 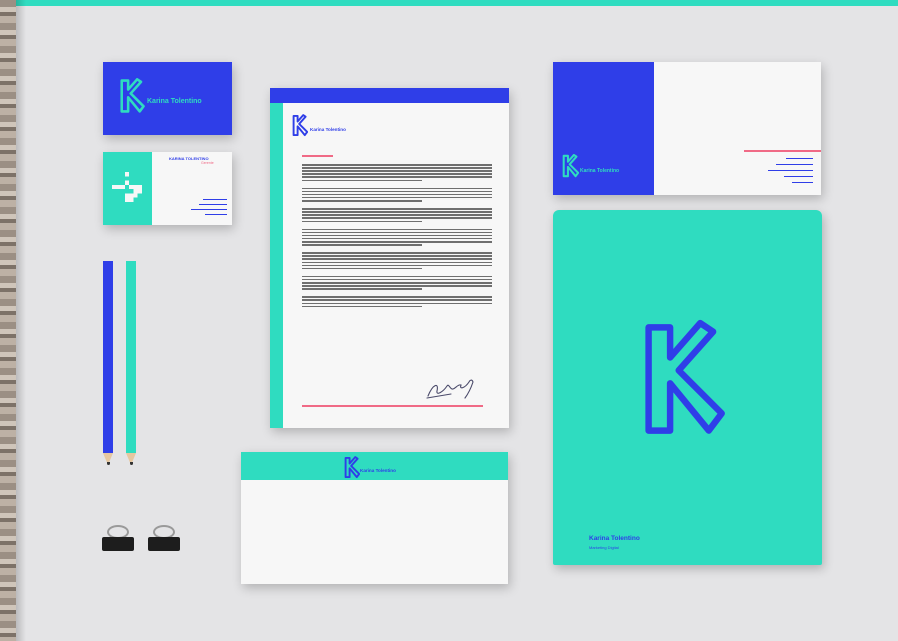 I want to click on letterhead-footer-line, so click(x=392, y=406).